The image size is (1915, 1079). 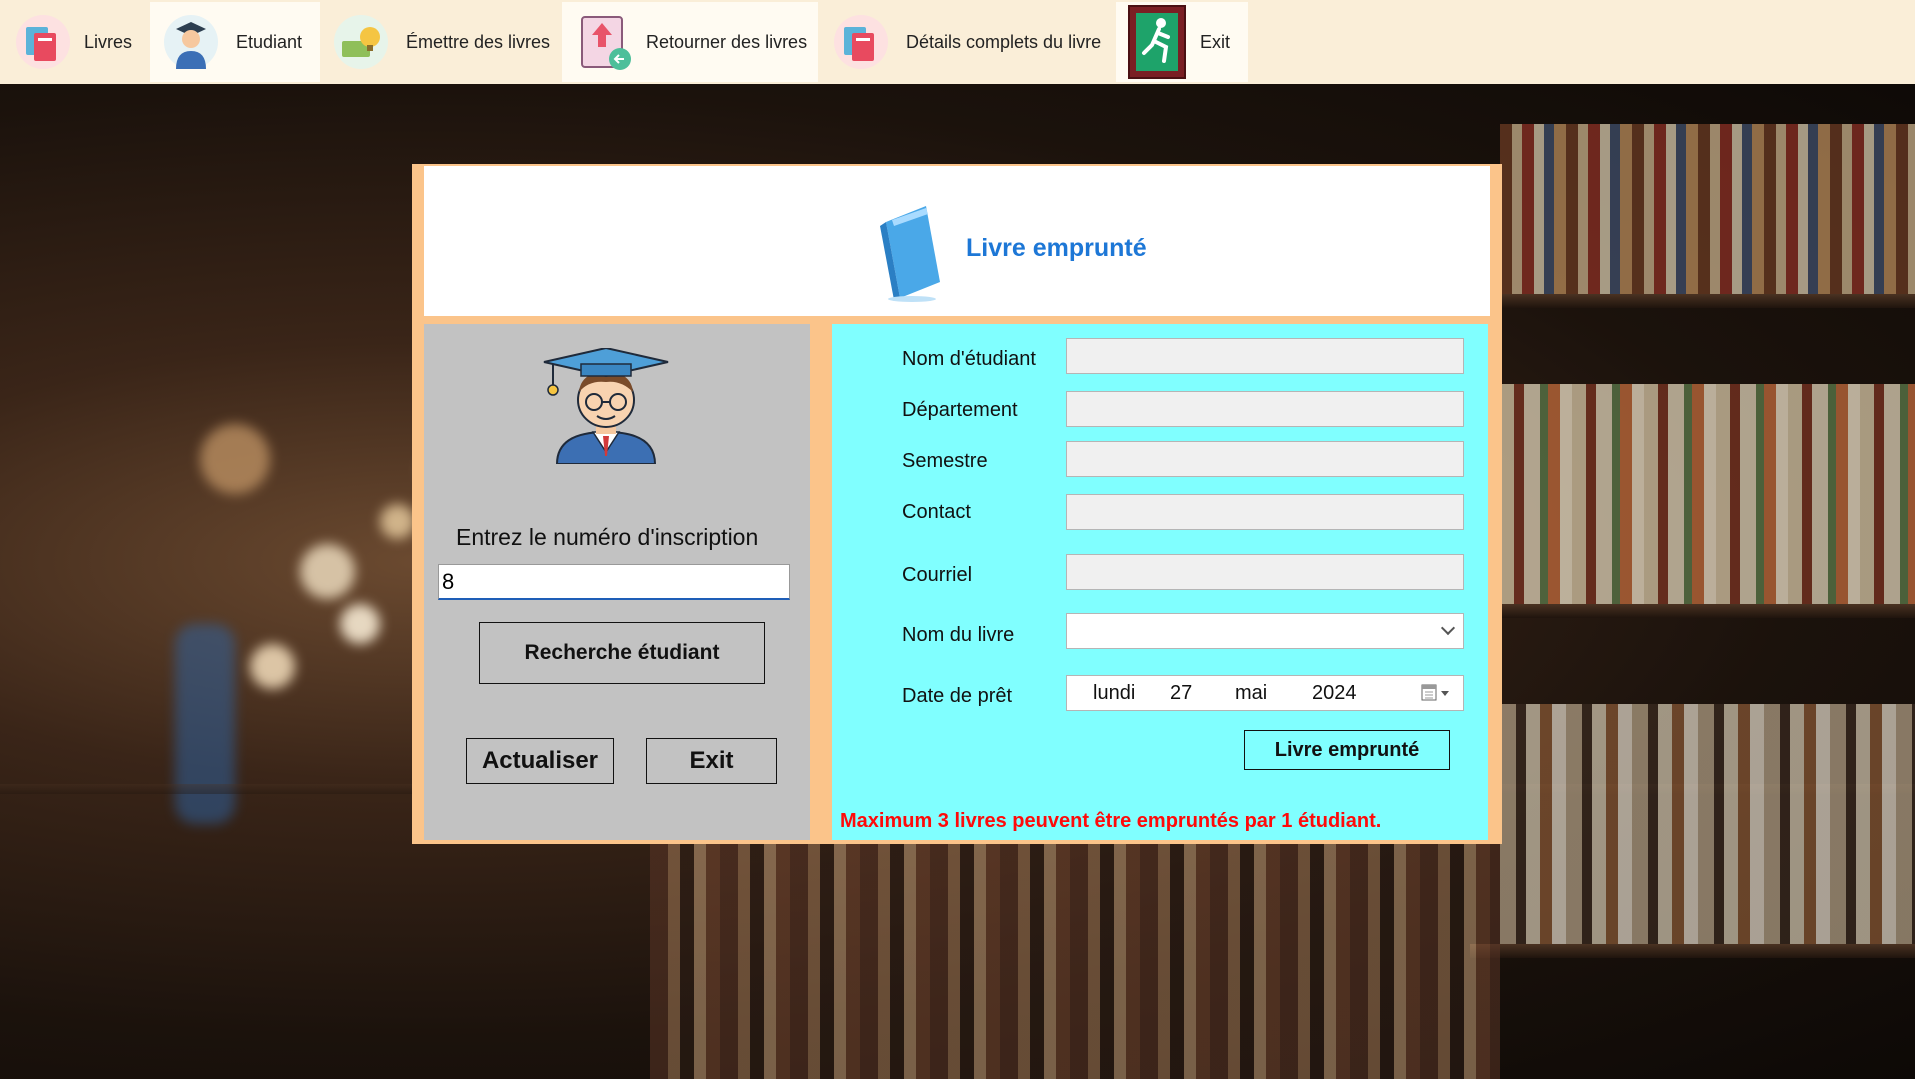 What do you see at coordinates (1251, 693) in the screenshot?
I see `date-month: mai` at bounding box center [1251, 693].